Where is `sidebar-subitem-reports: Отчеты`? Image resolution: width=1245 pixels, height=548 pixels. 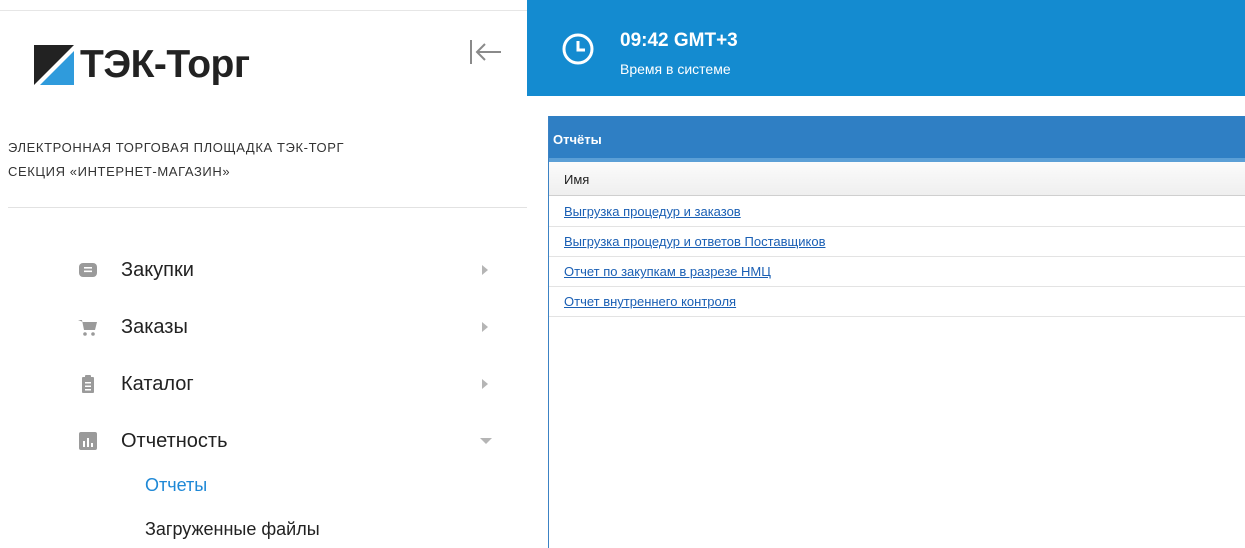
sidebar-subitem-reports: Отчеты is located at coordinates (176, 485).